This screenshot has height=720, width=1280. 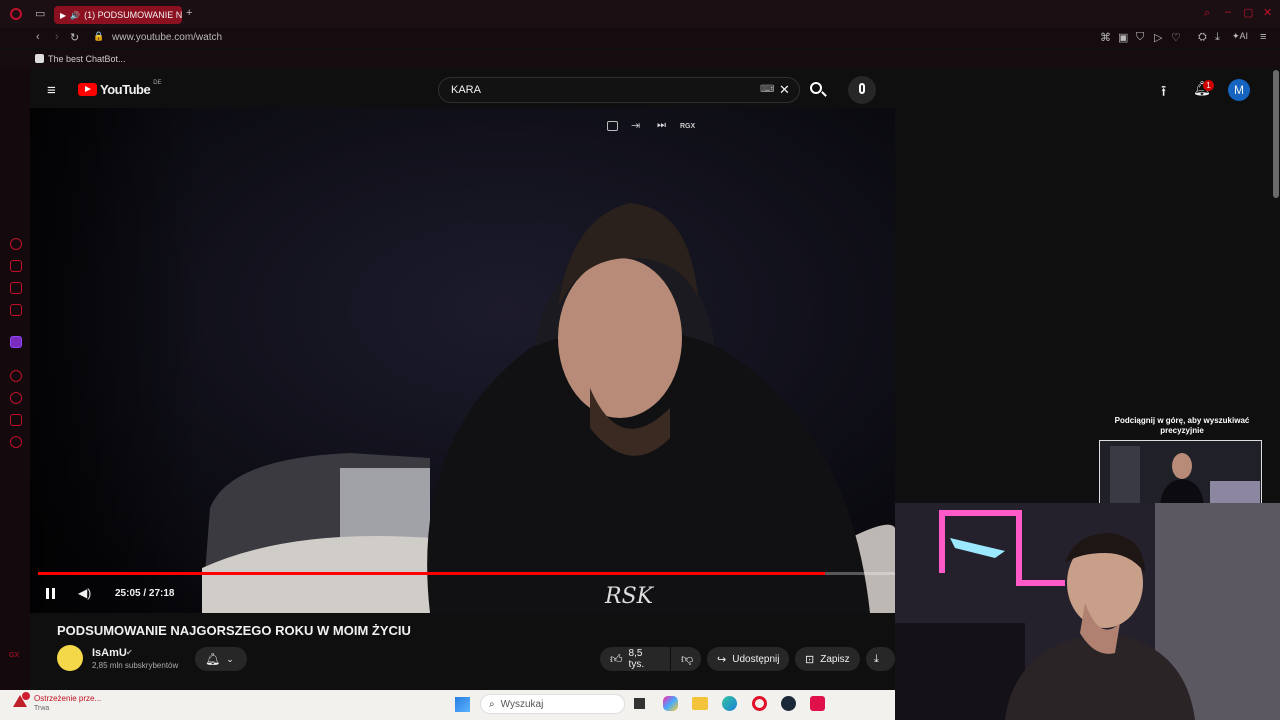 What do you see at coordinates (880, 659) in the screenshot?
I see `download-button: ⤓` at bounding box center [880, 659].